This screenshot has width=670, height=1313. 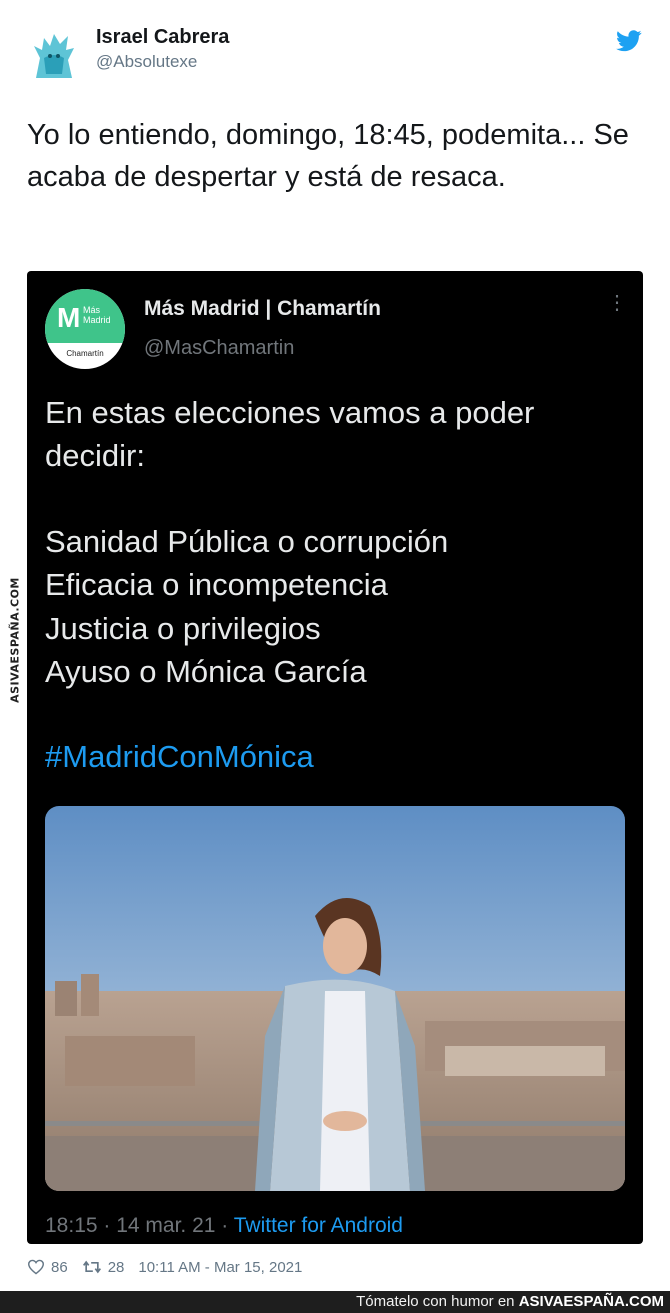 I want to click on heart-icon, so click(x=36, y=1267).